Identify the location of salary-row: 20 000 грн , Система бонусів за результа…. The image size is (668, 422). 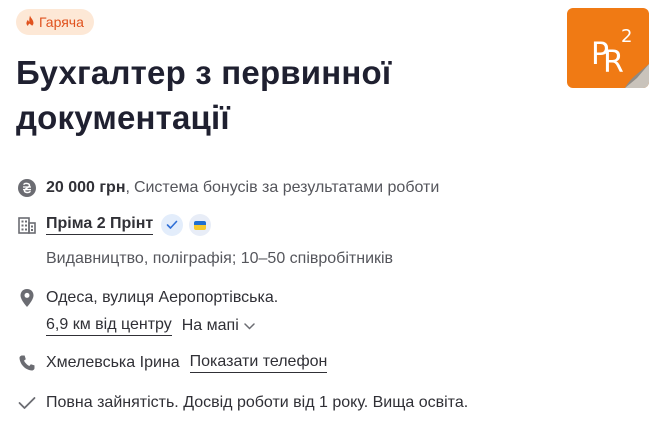
(227, 188).